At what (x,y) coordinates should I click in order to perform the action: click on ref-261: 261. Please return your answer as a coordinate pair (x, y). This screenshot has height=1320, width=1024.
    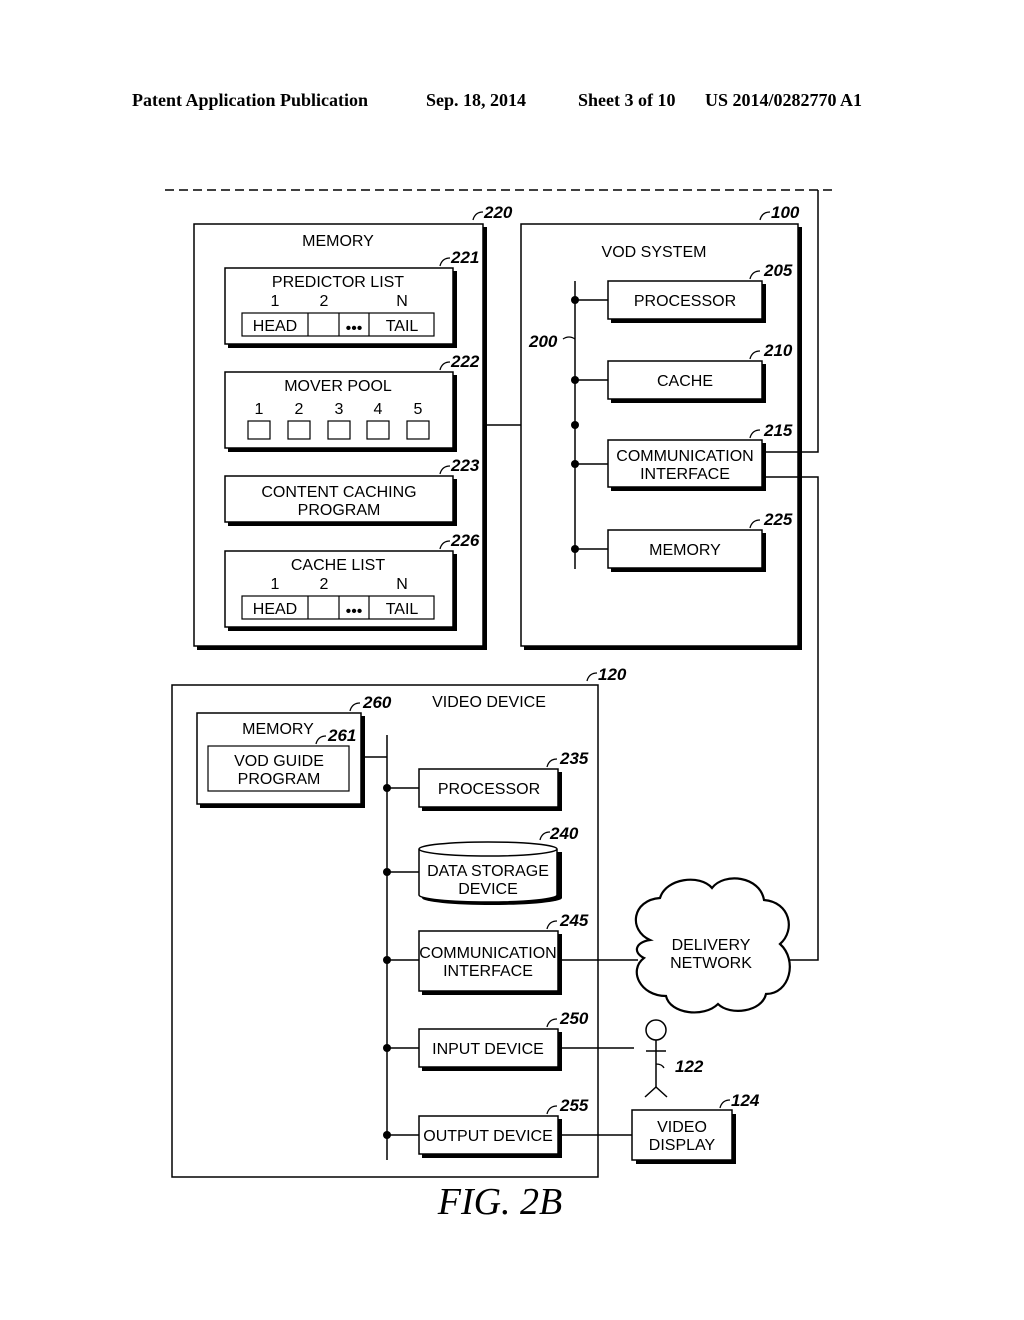
    Looking at the image, I should click on (341, 735).